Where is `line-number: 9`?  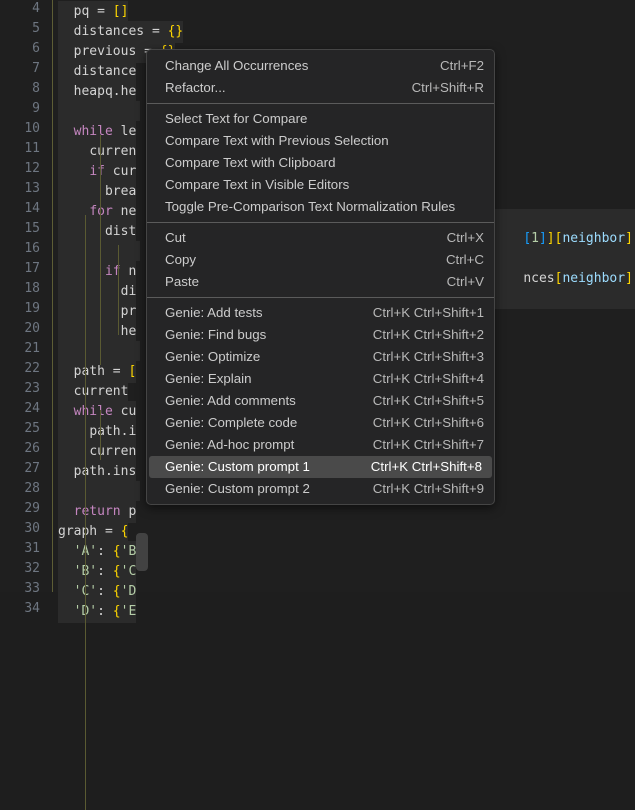
line-number: 9 is located at coordinates (36, 108).